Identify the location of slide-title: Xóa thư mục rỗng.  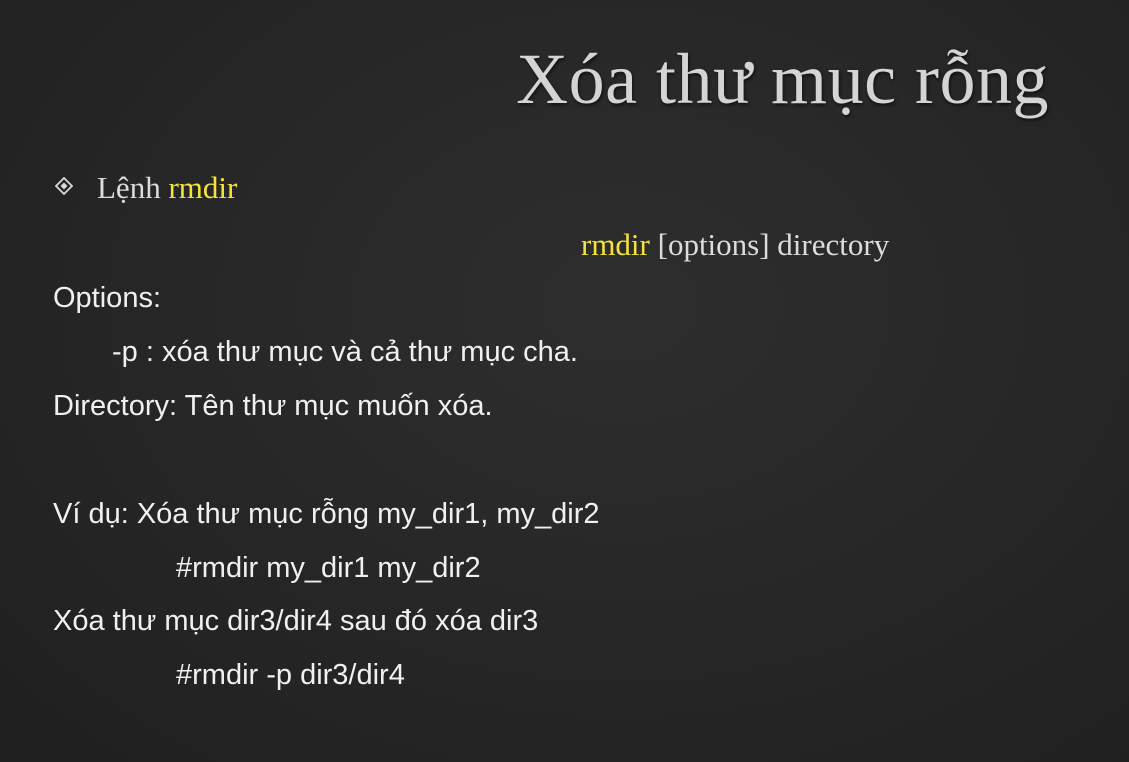
(782, 79).